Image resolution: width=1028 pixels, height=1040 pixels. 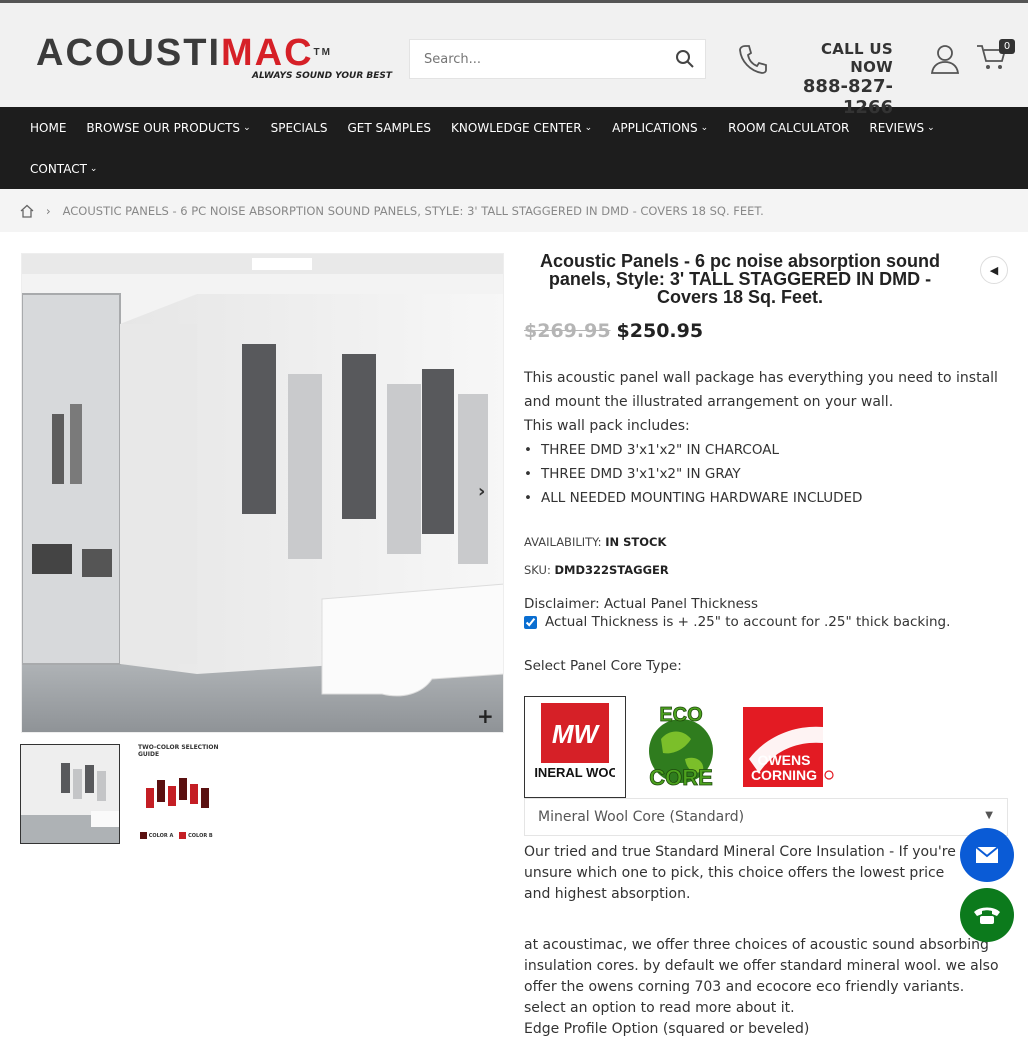 I want to click on price-block: $269.95 $250.95, so click(x=766, y=331).